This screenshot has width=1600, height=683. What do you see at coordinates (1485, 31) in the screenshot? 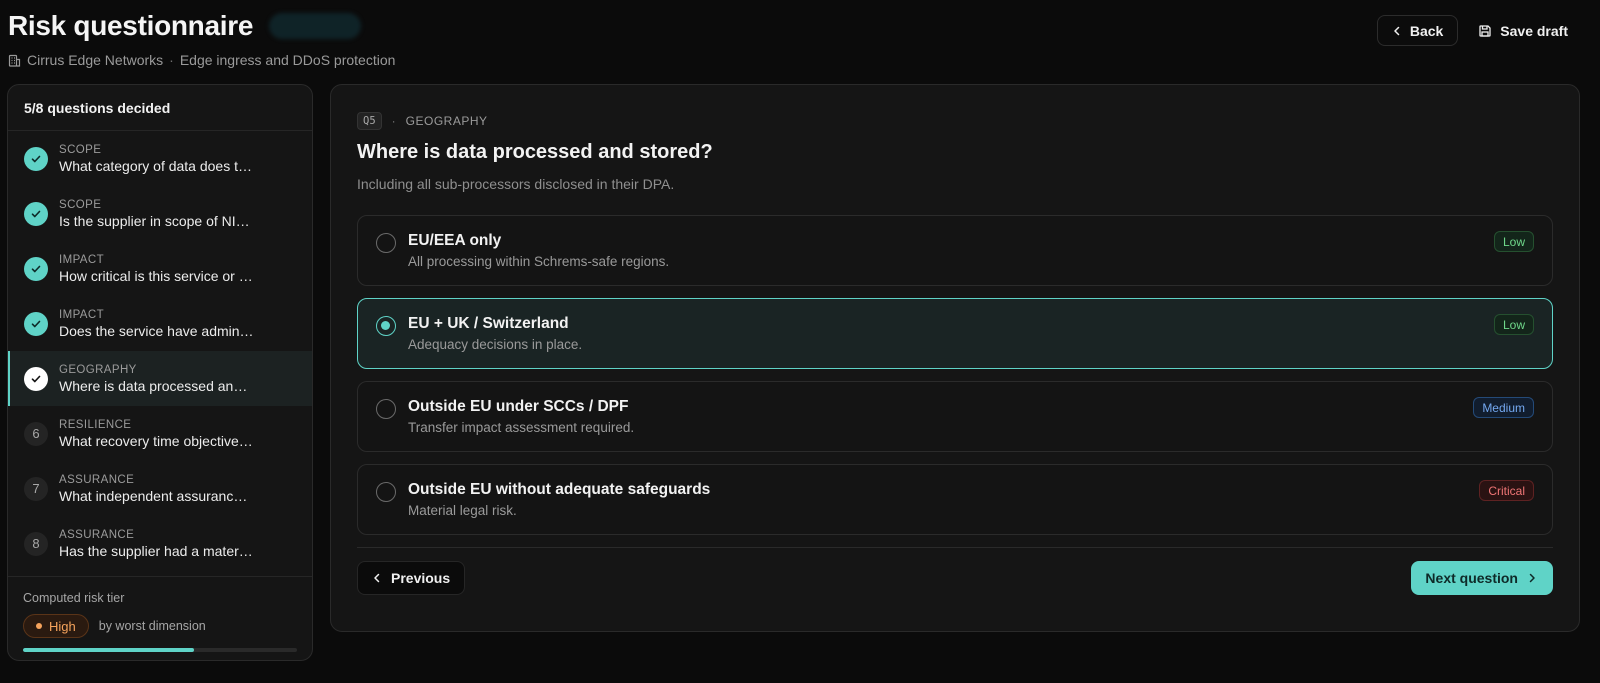
I see `save-icon` at bounding box center [1485, 31].